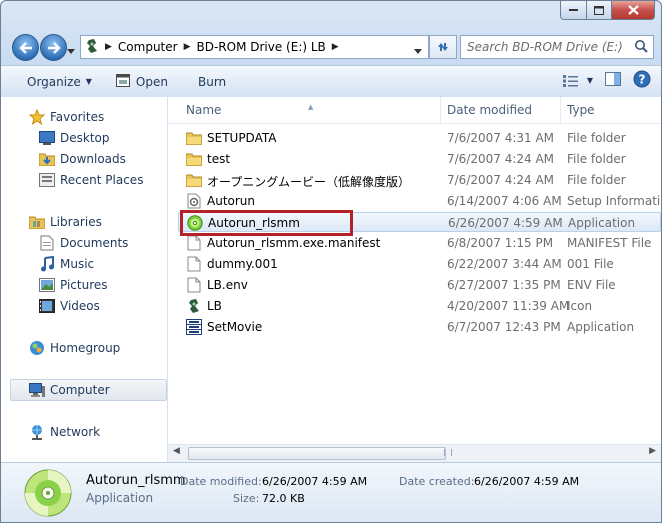  I want to click on nav-homegroup: Homegroup, so click(74, 348).